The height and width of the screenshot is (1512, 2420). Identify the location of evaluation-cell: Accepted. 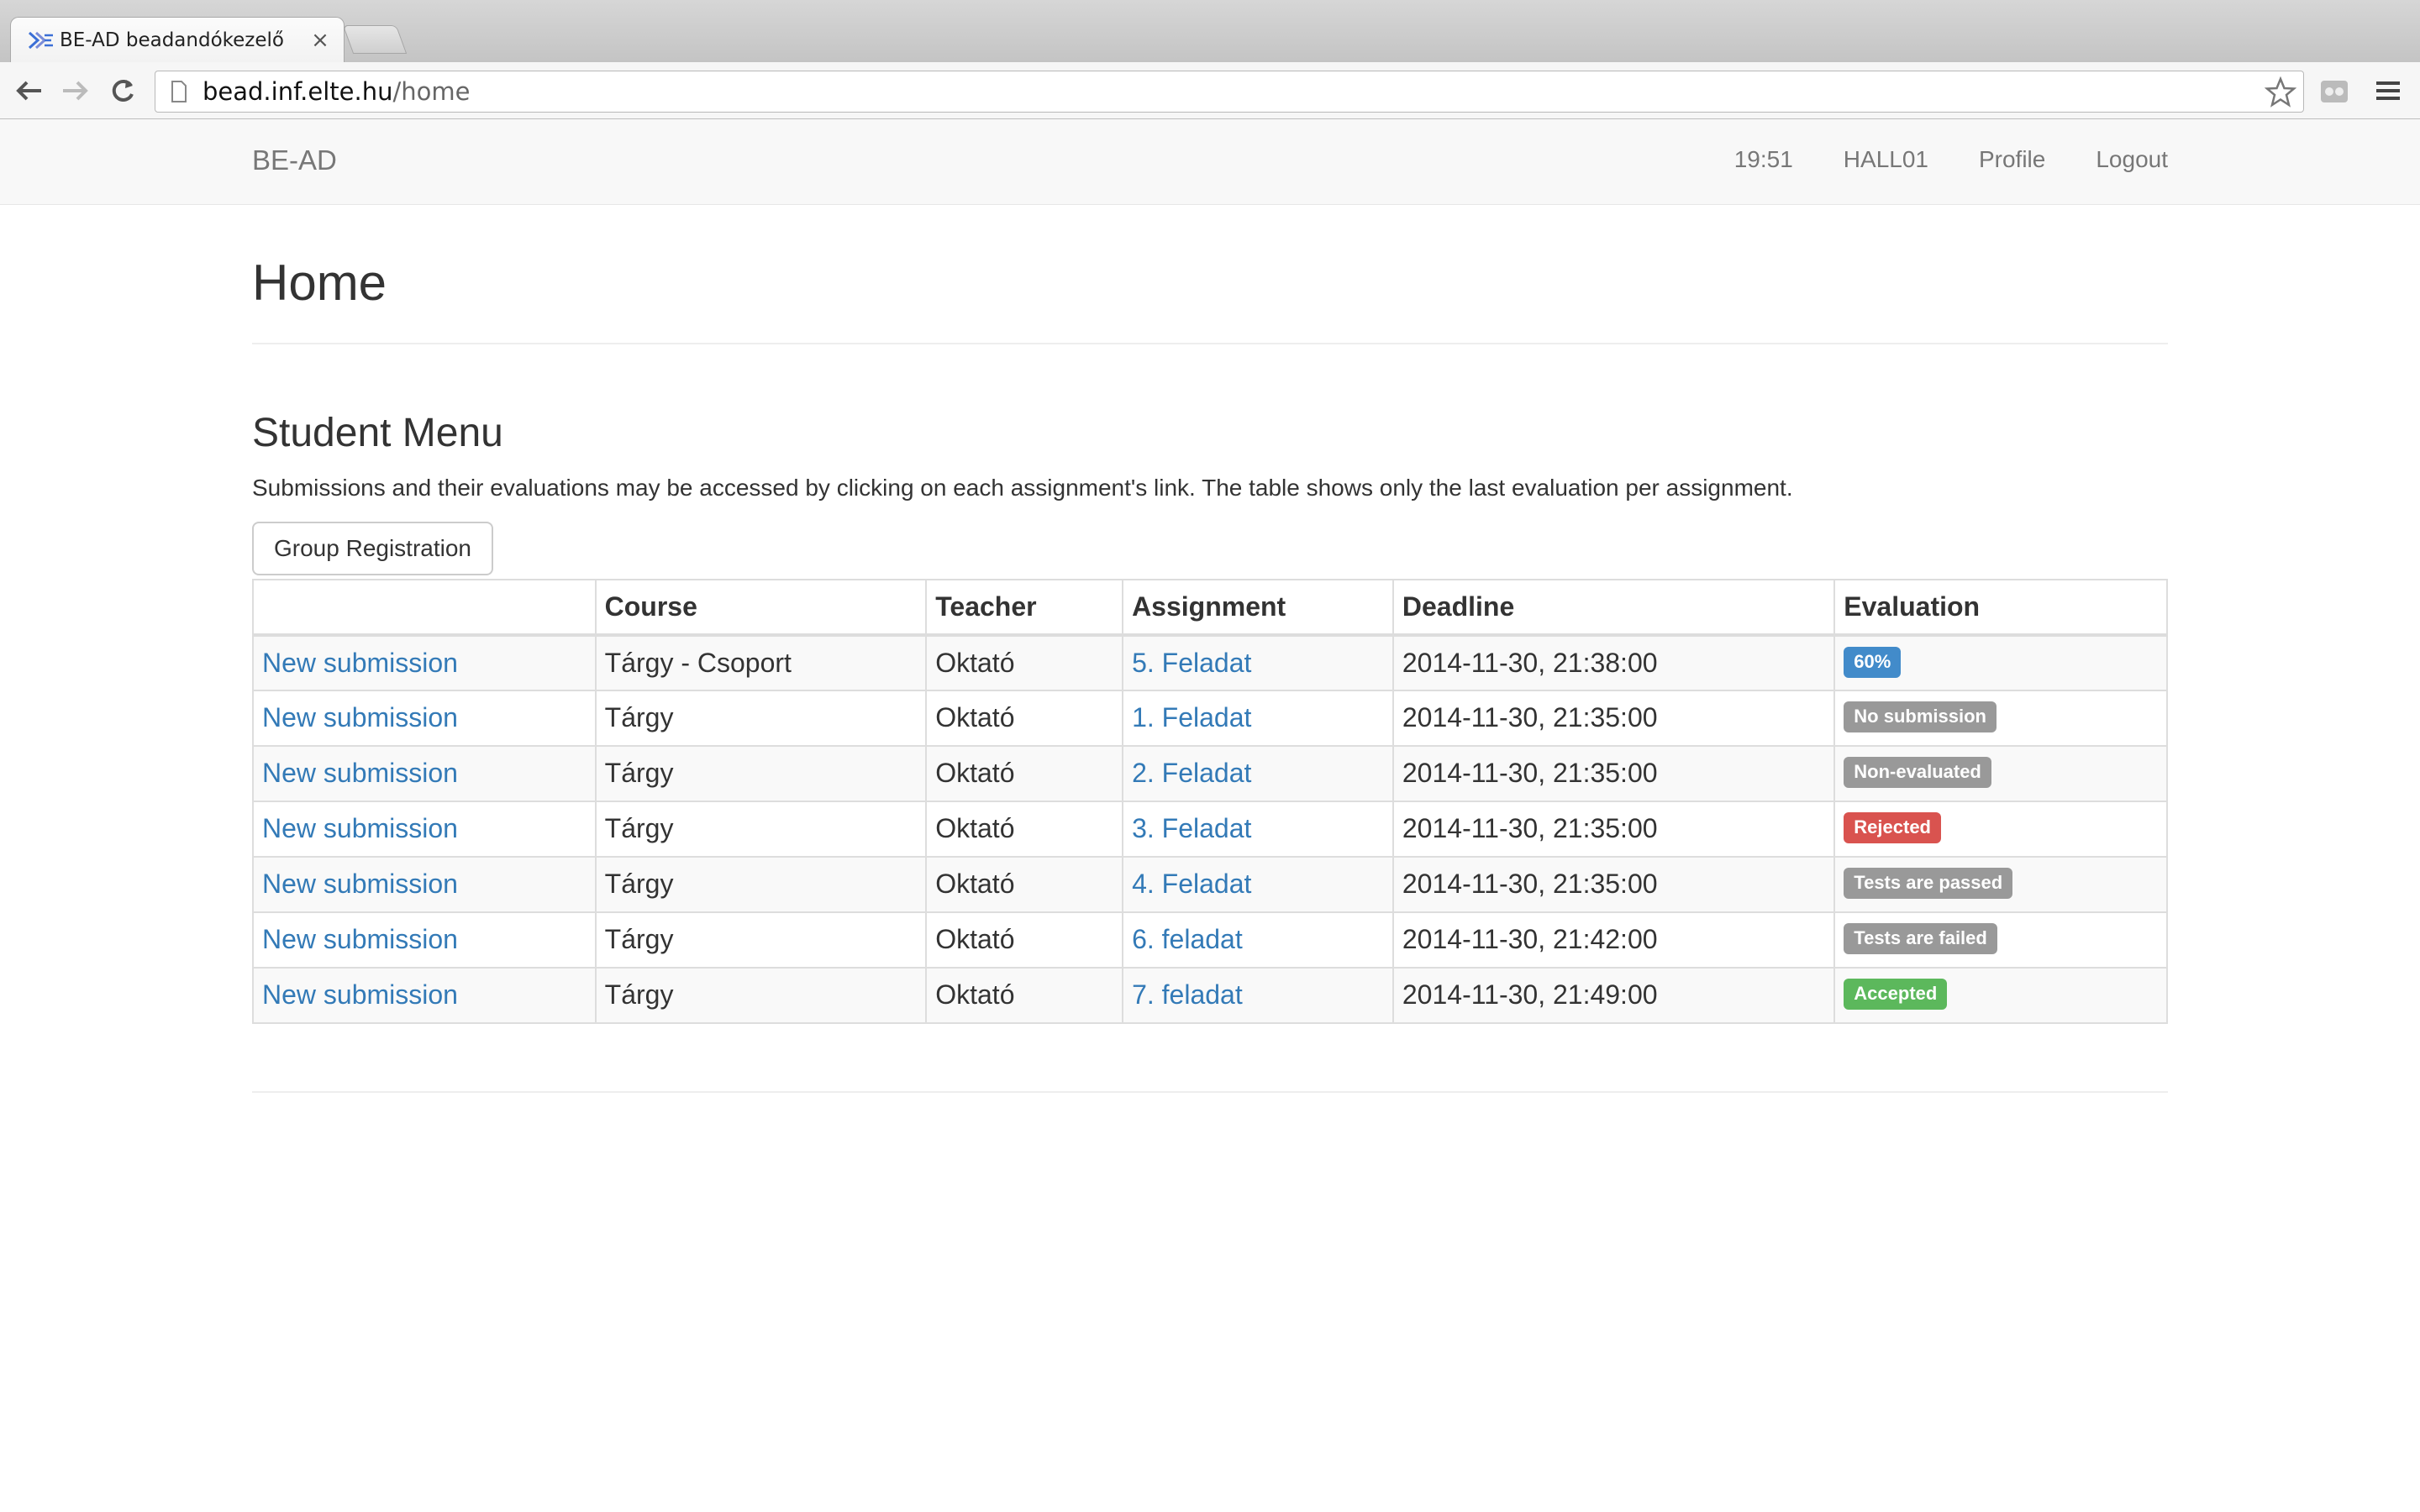
(2000, 995).